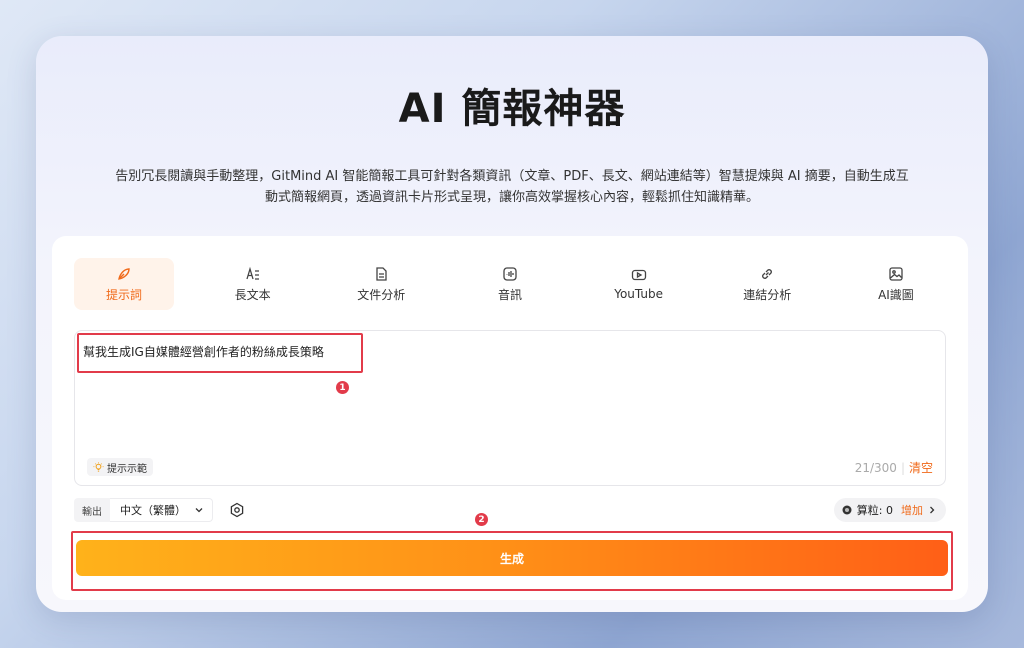 This screenshot has width=1024, height=648. Describe the element at coordinates (512, 558) in the screenshot. I see `generate-button: 生成` at that location.